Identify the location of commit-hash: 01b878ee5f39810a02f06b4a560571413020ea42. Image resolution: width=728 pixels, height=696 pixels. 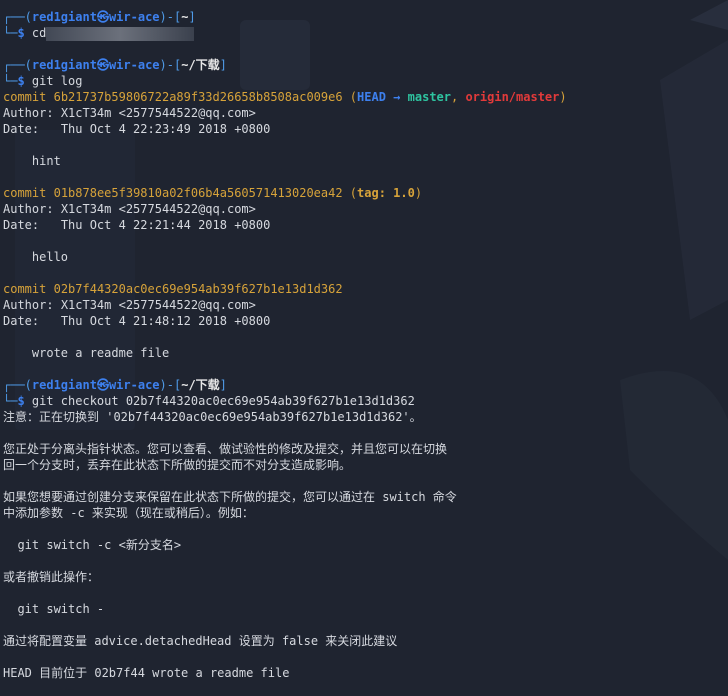
(198, 193).